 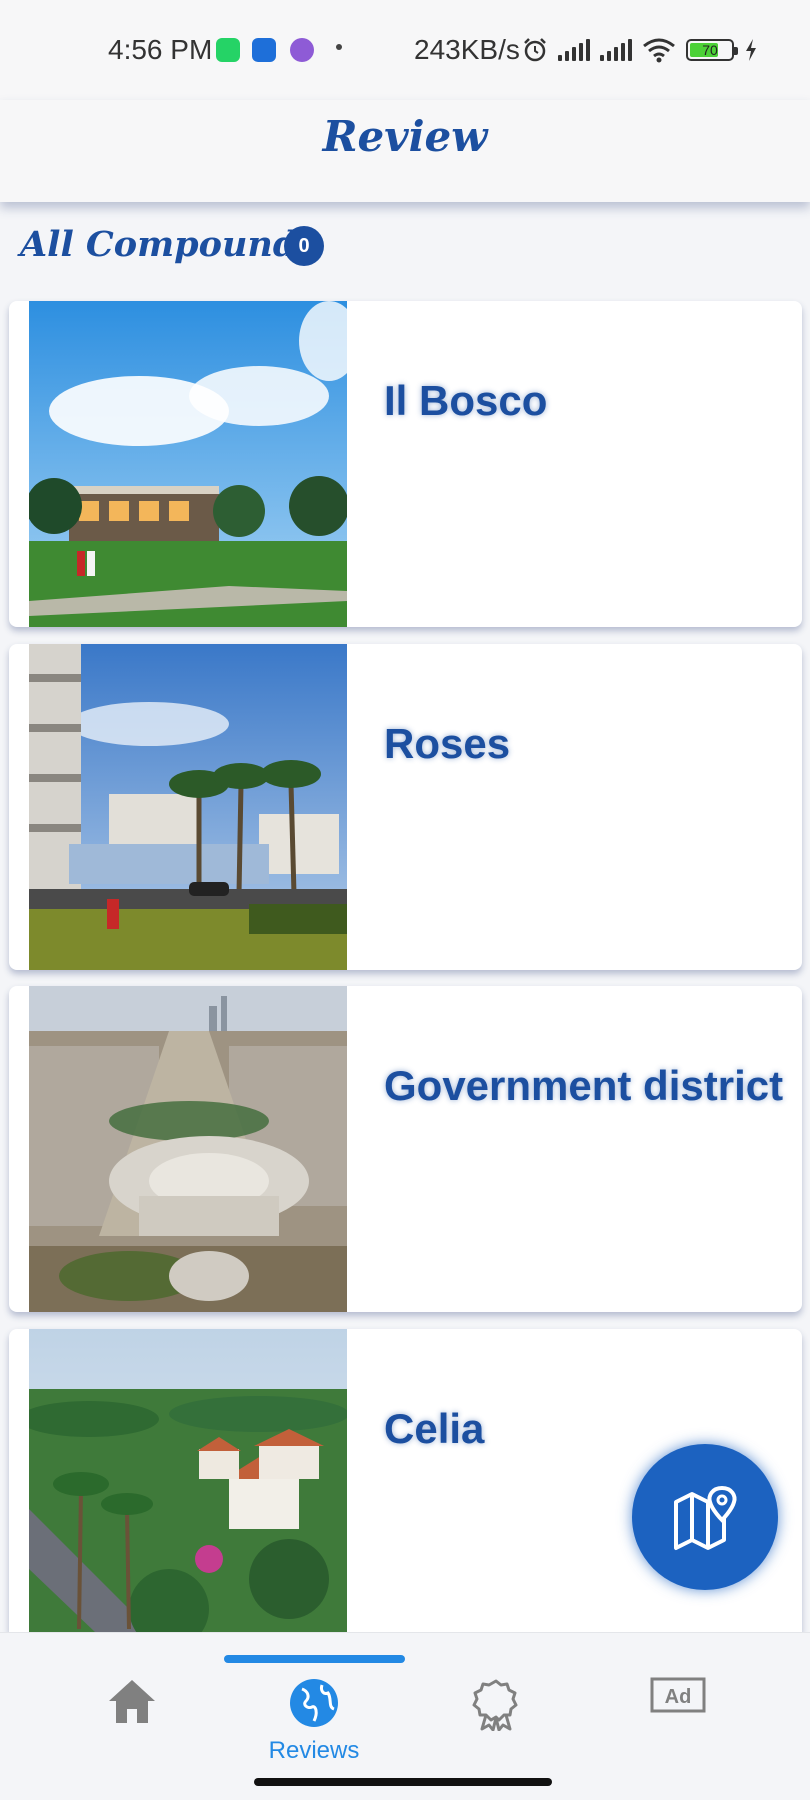 I want to click on battery-icon: 70, so click(x=712, y=50).